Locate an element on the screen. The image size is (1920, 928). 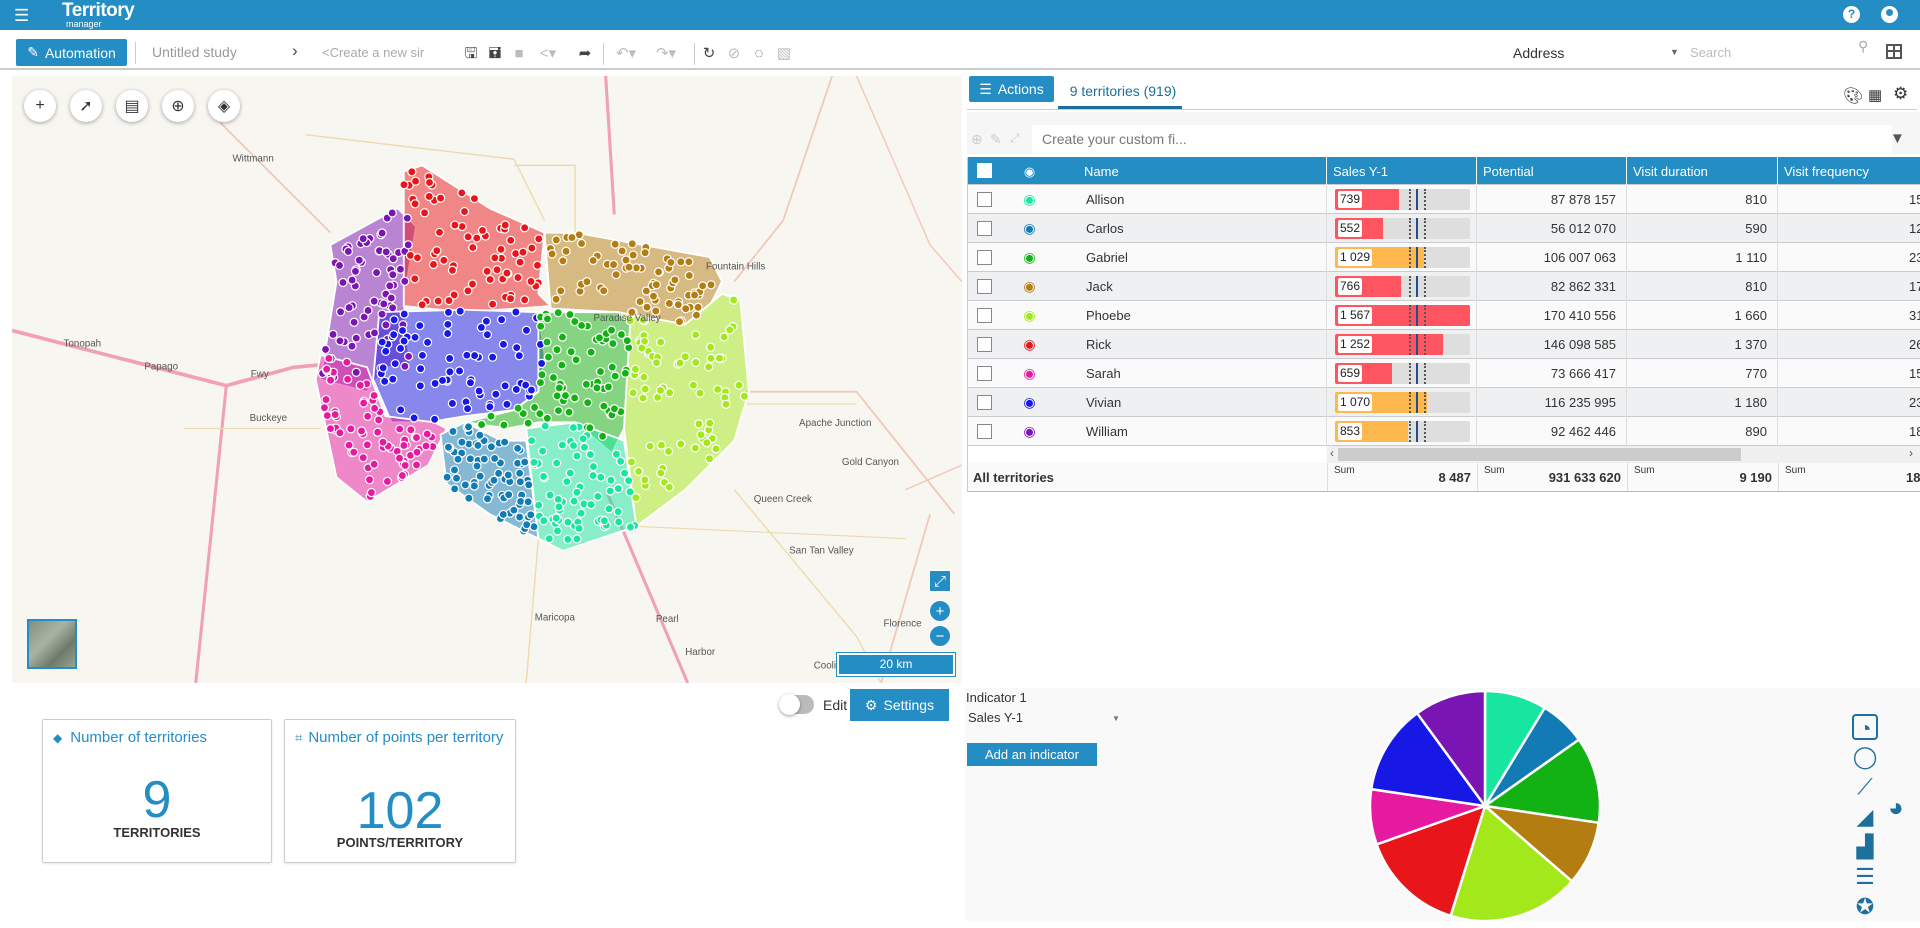
search-input: Search is located at coordinates (1770, 52).